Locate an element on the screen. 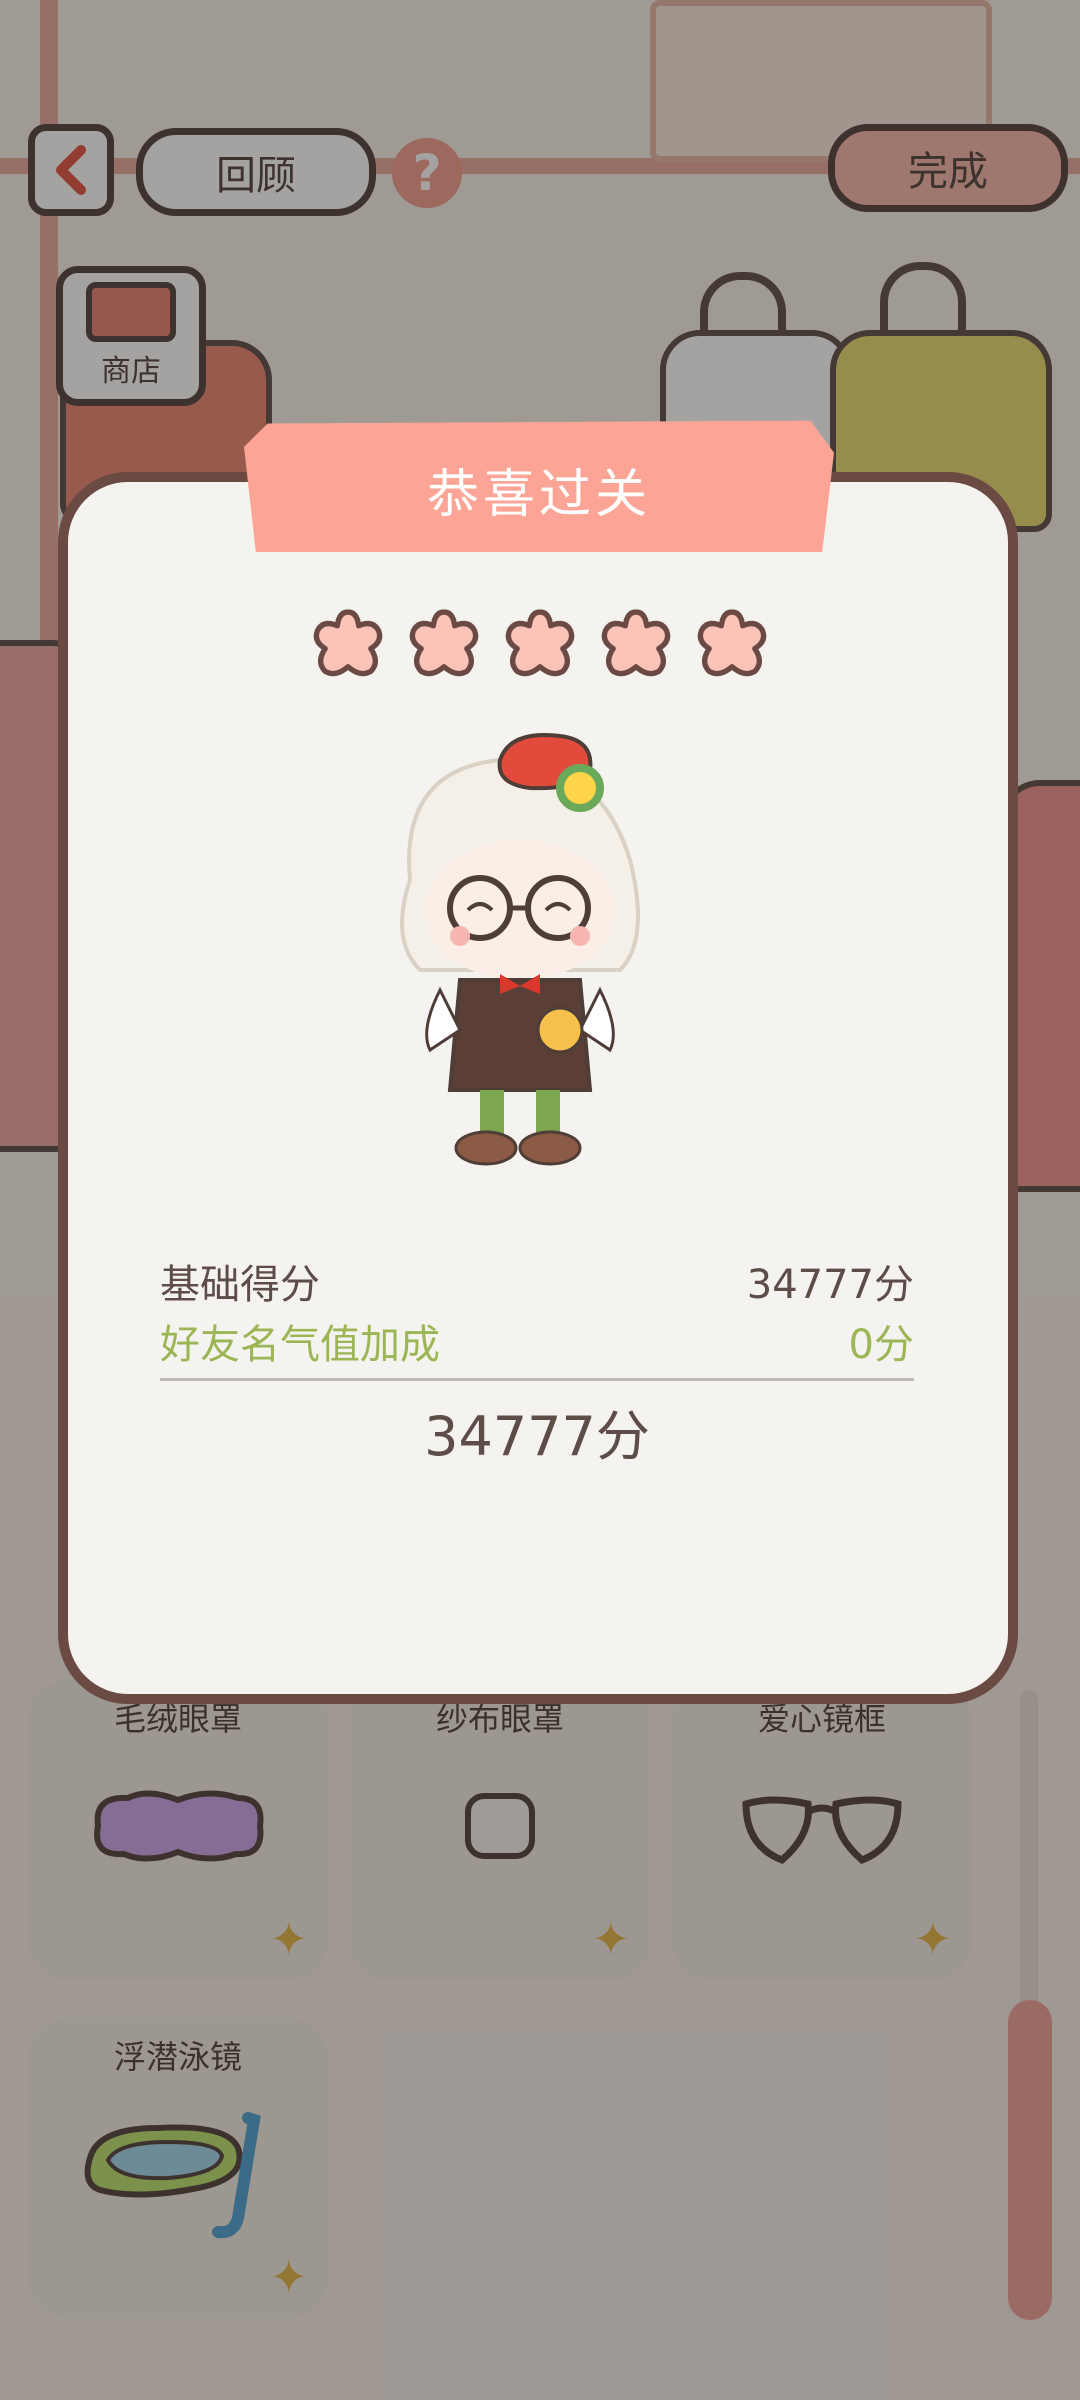  friend-bonus-label: 好友名气值加成 is located at coordinates (300, 1345).